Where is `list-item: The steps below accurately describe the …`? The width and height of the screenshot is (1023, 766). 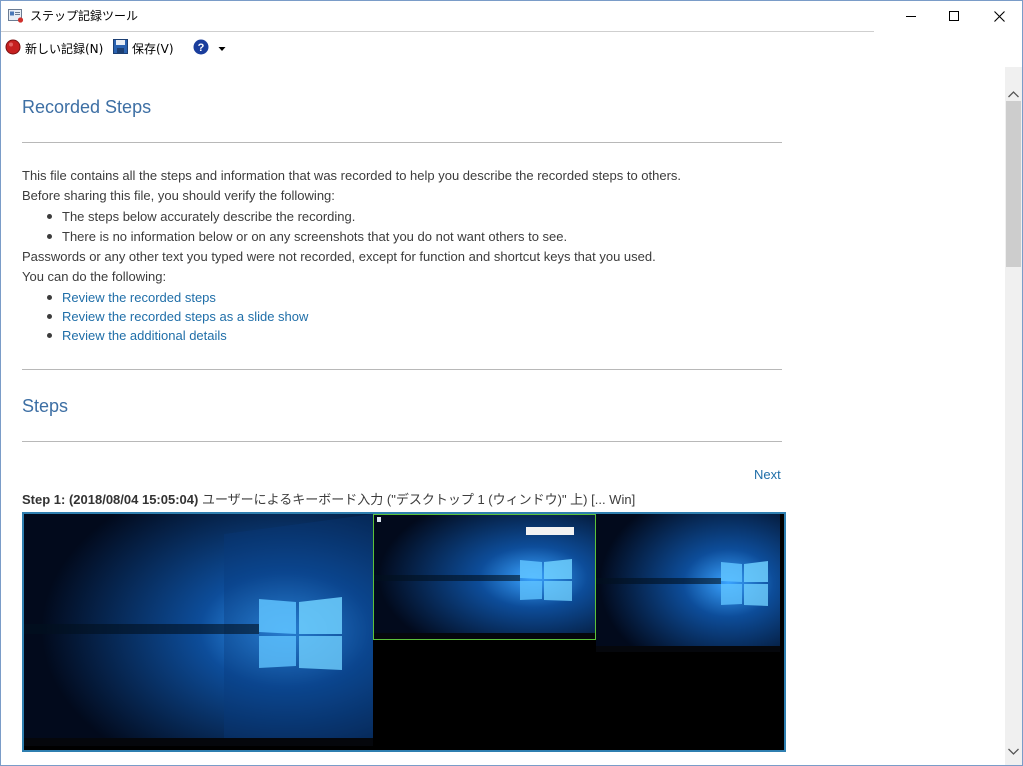 list-item: The steps below accurately describe the … is located at coordinates (201, 216).